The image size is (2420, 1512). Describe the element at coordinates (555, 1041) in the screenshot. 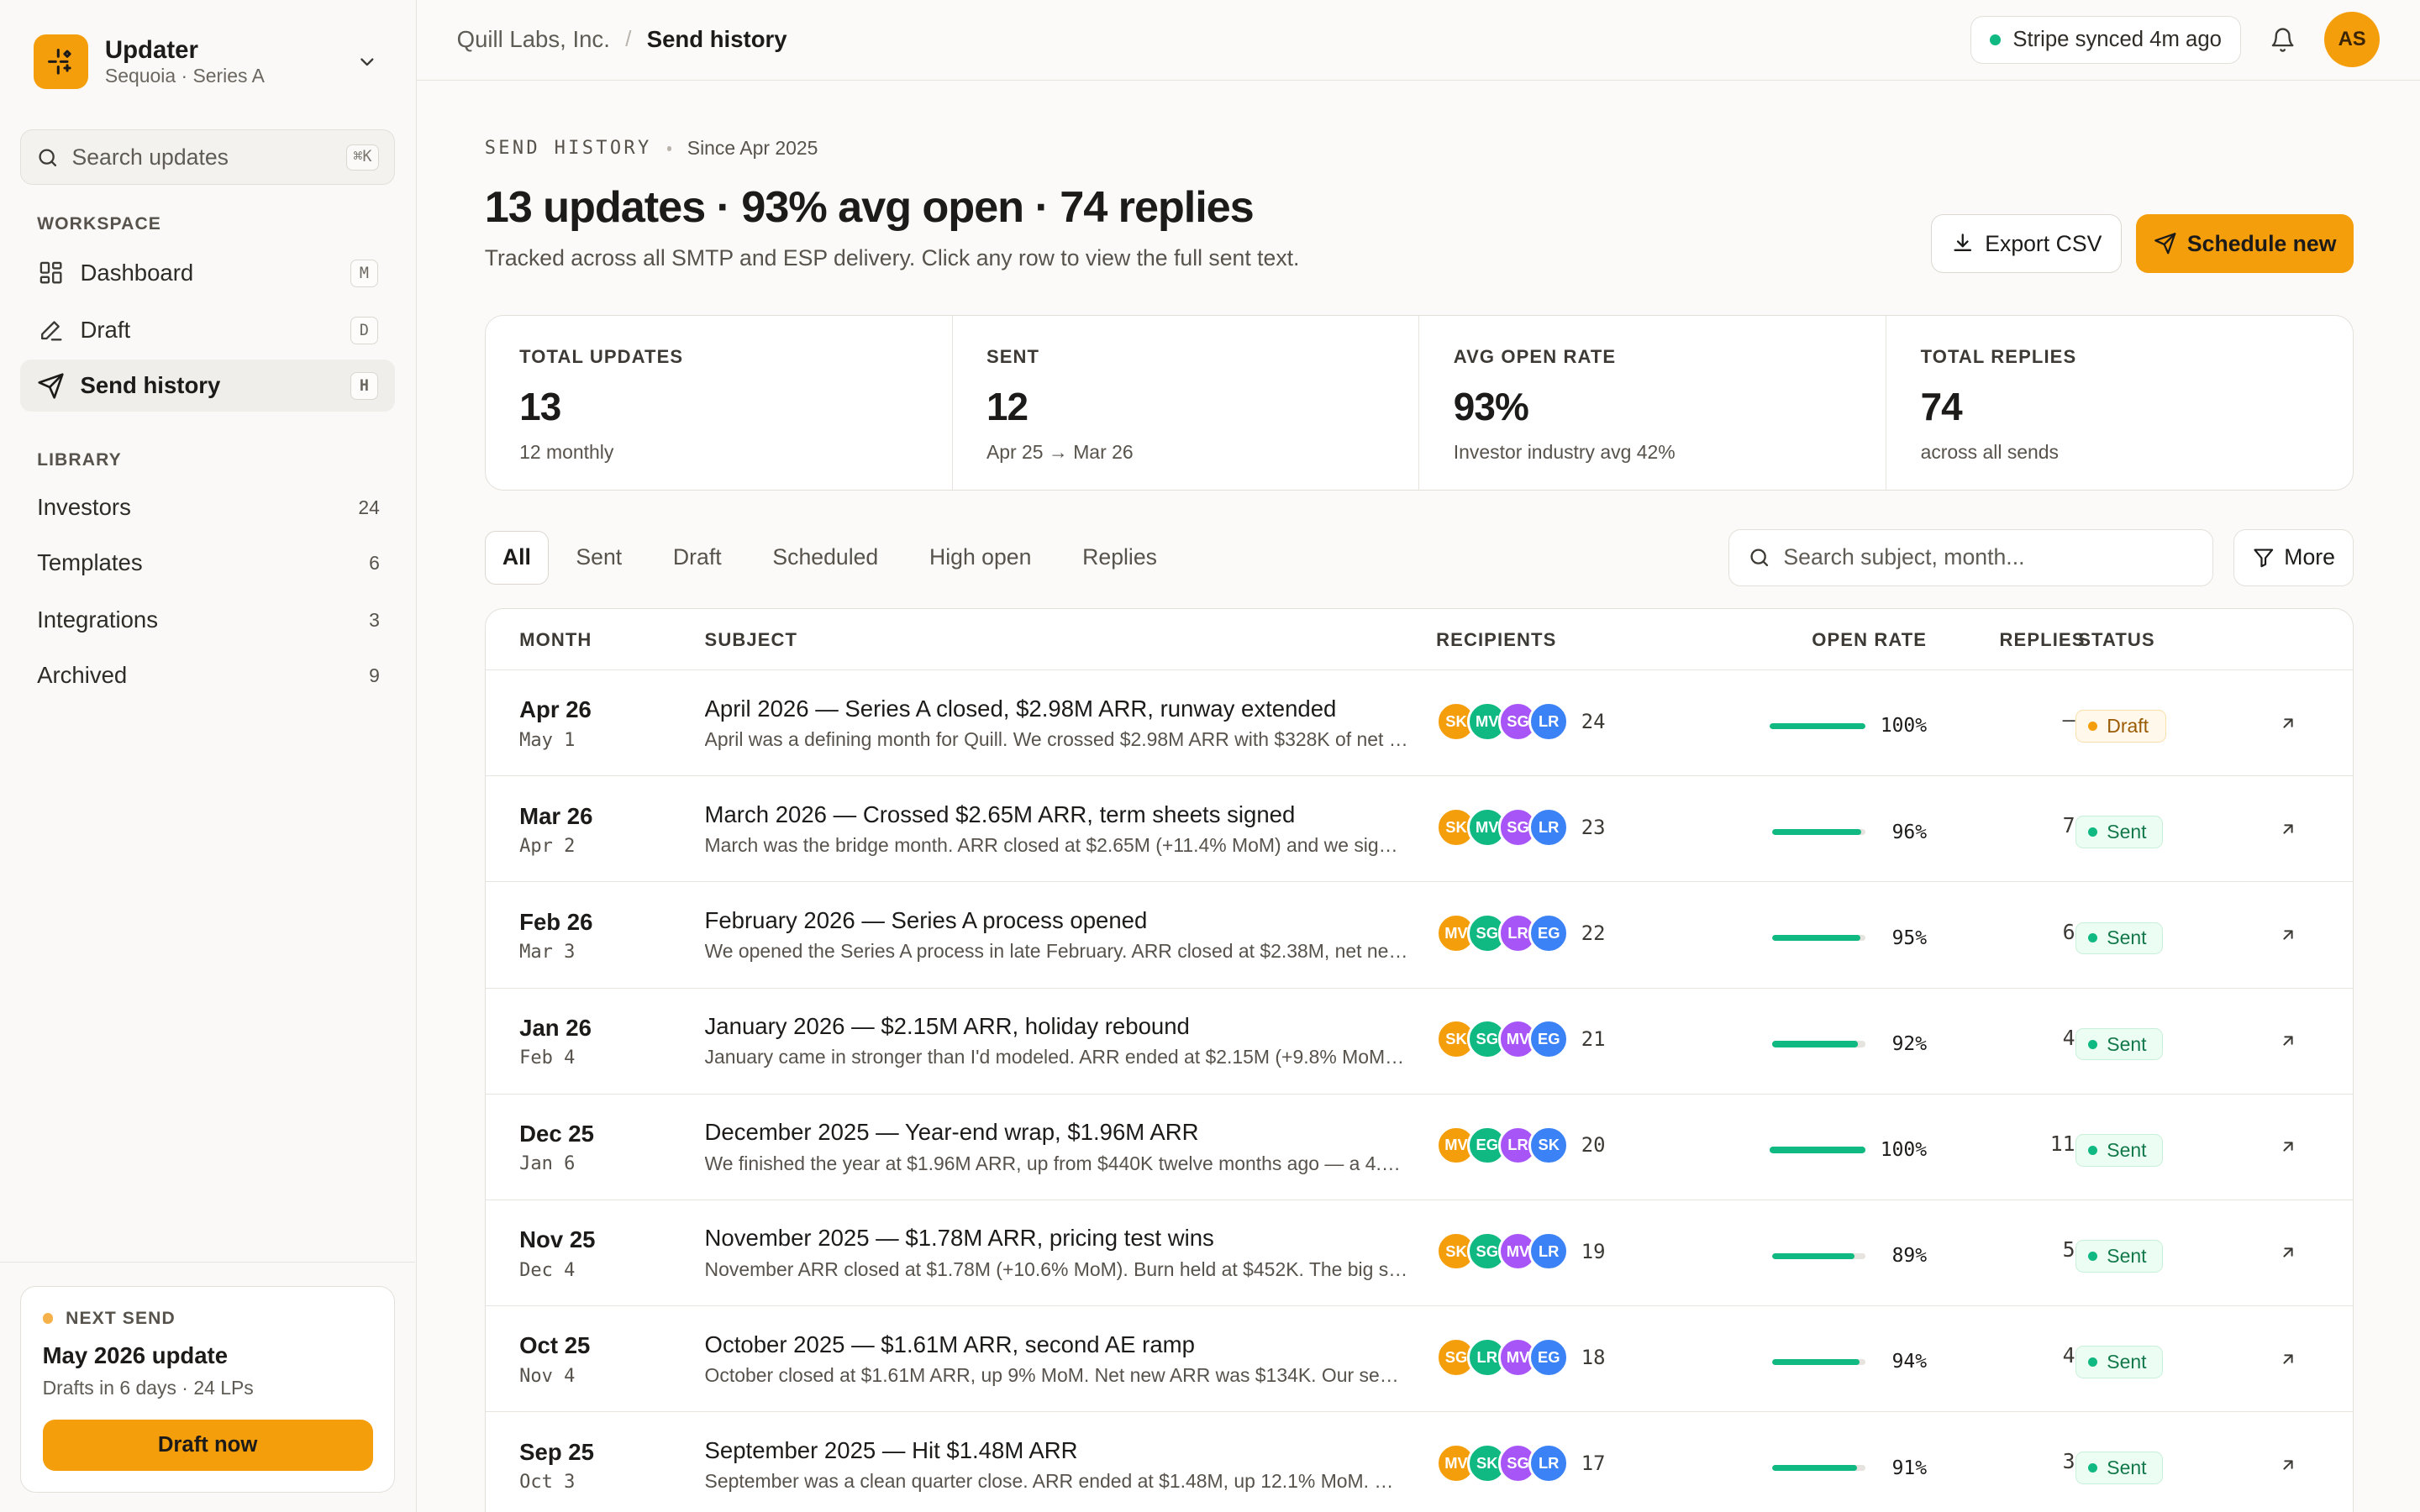

I see `month-cell: Jan 26 Feb 4` at that location.